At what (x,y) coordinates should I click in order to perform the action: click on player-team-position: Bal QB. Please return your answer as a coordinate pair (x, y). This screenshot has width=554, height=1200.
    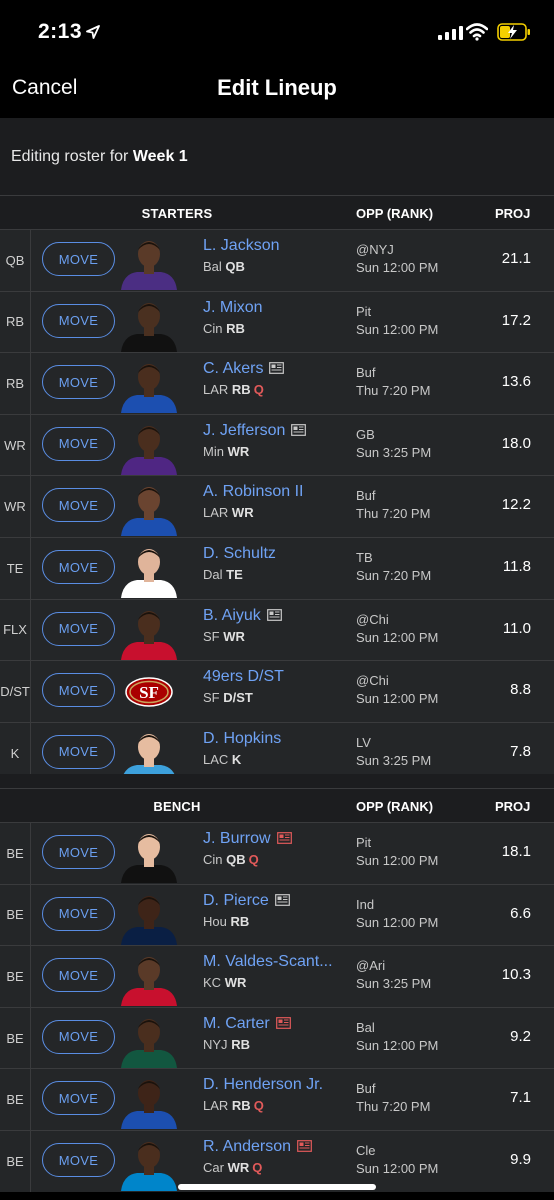
    Looking at the image, I should click on (224, 266).